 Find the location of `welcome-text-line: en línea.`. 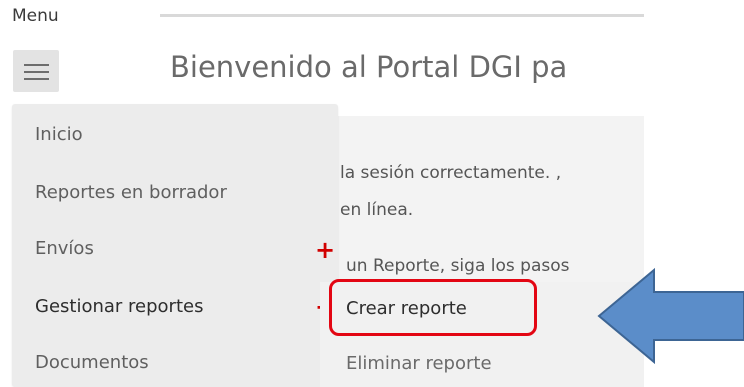

welcome-text-line: en línea. is located at coordinates (377, 210).